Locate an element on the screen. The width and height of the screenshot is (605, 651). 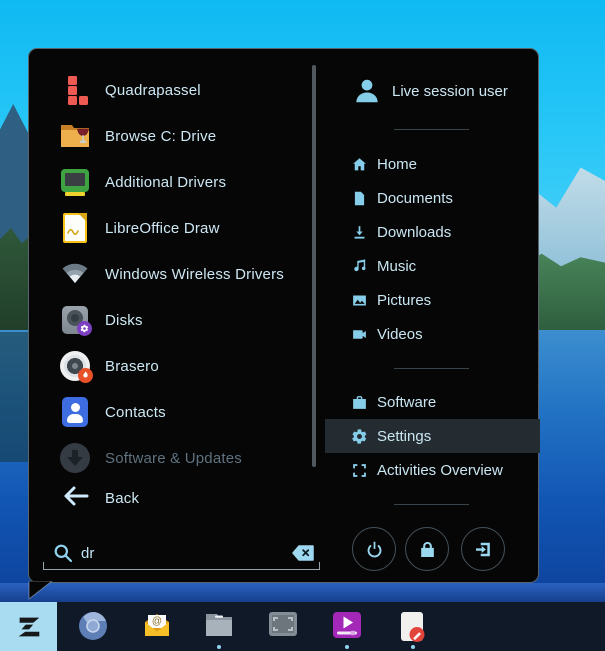
nav-label: Documents is located at coordinates (415, 198).